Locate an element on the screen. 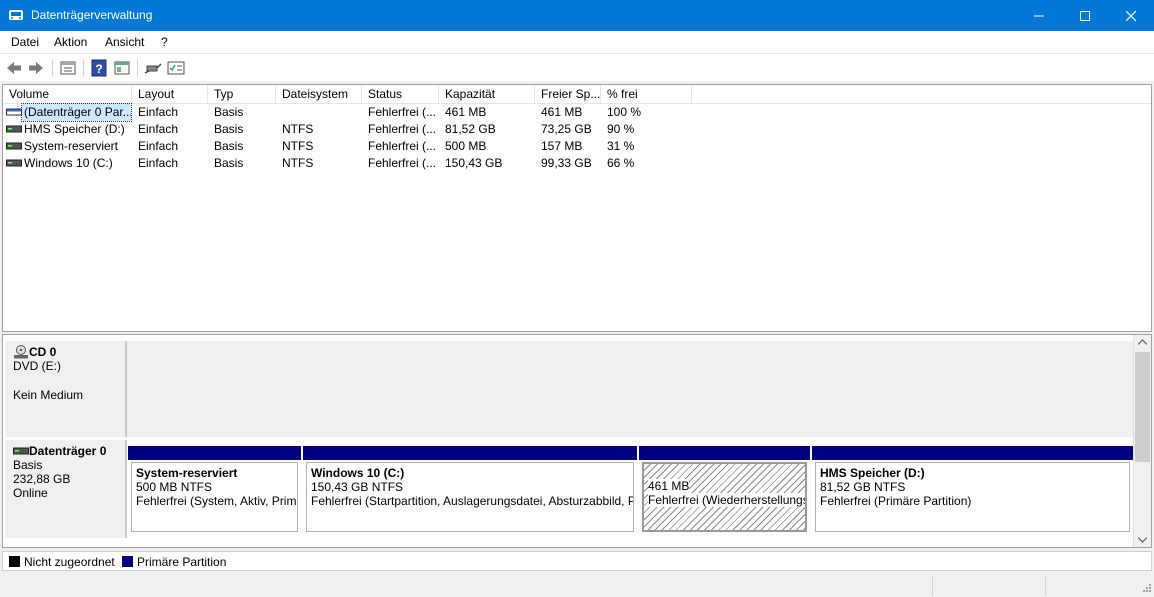 The width and height of the screenshot is (1154, 597). partition-volume-icon is located at coordinates (14, 112).